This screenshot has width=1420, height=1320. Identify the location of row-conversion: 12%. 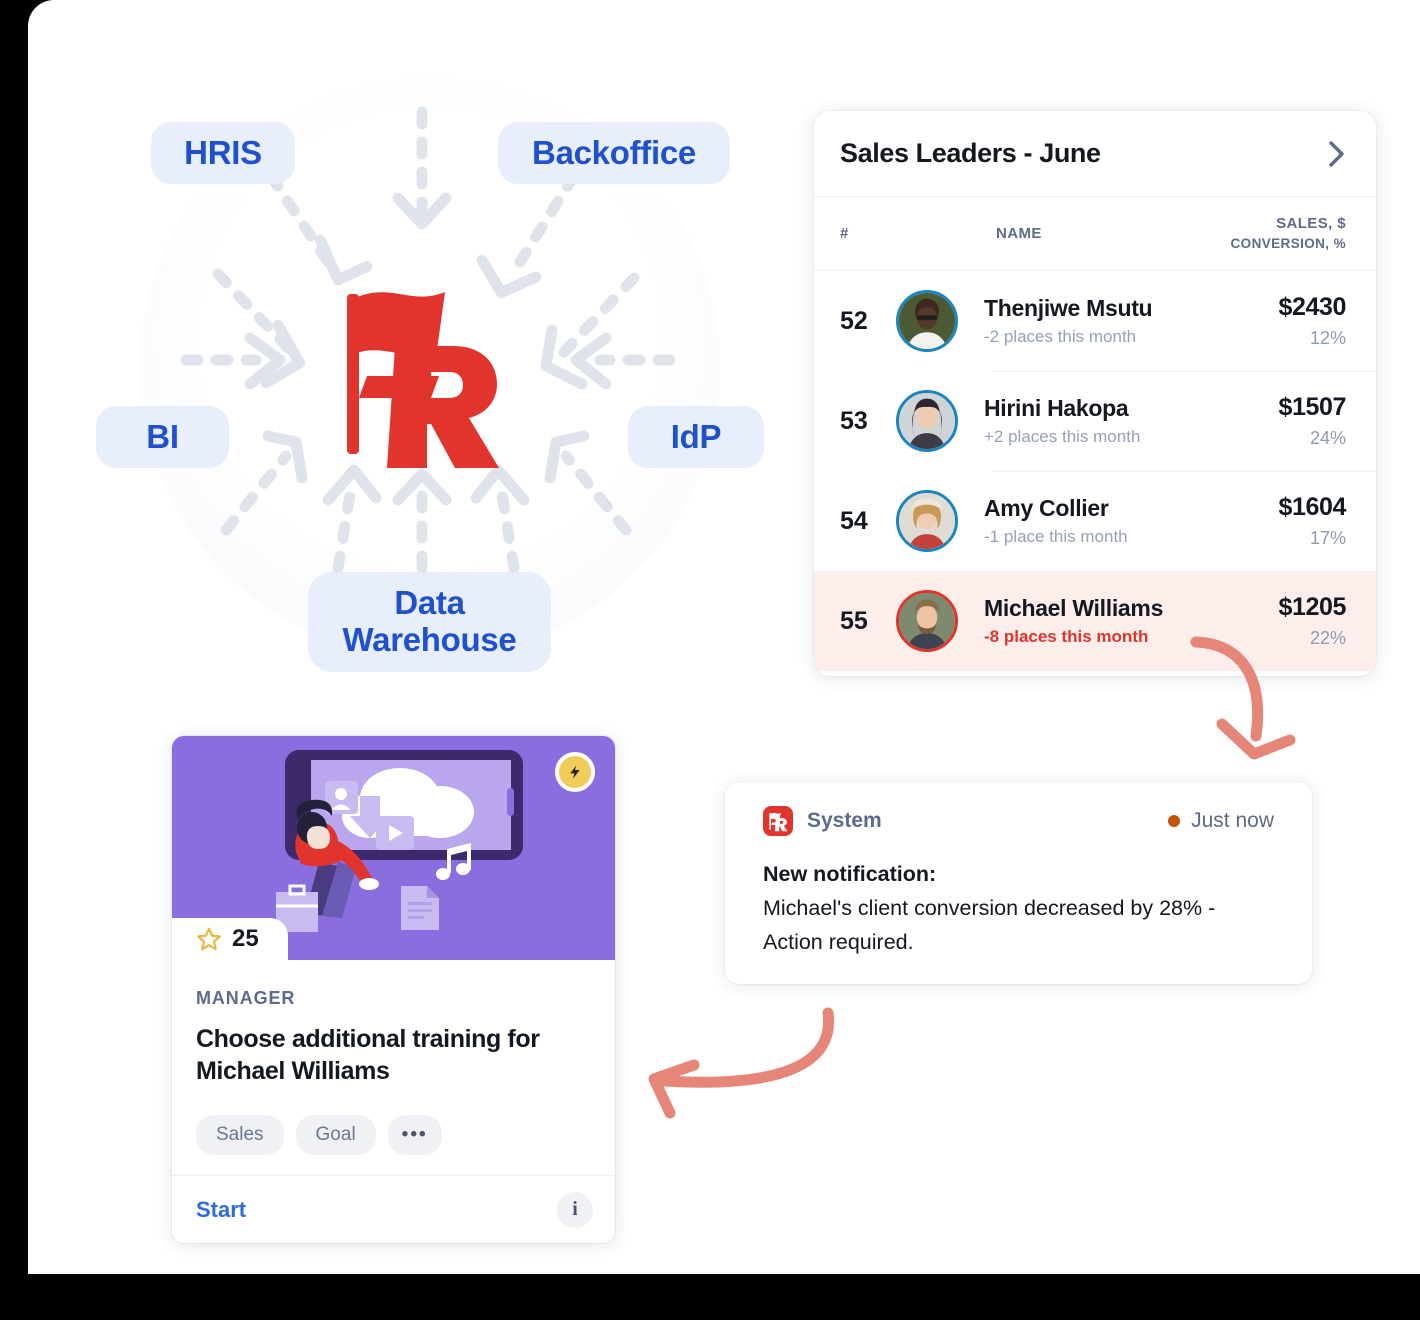
(1327, 338).